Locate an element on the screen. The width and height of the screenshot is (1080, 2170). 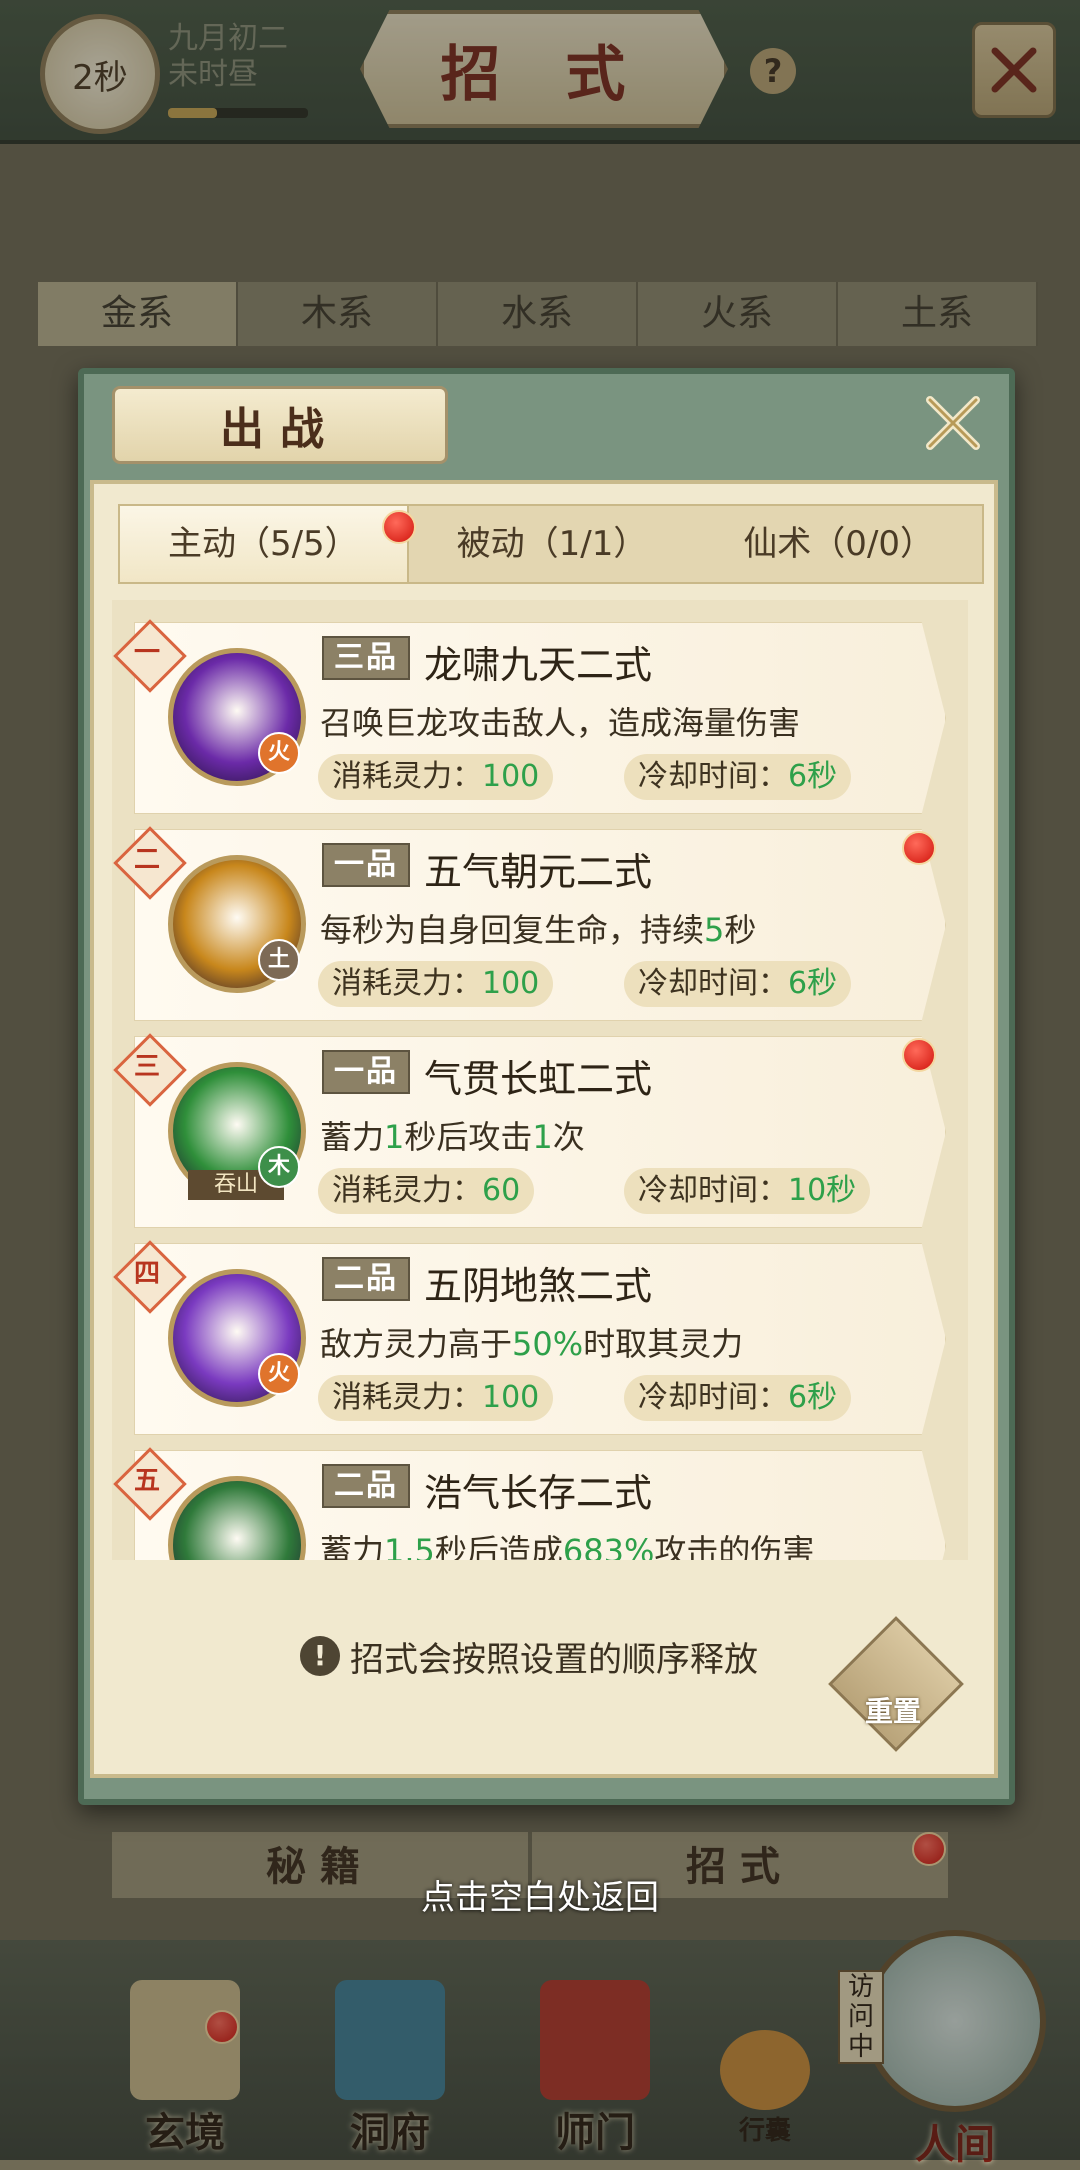
element-badge: 土 is located at coordinates (279, 960).